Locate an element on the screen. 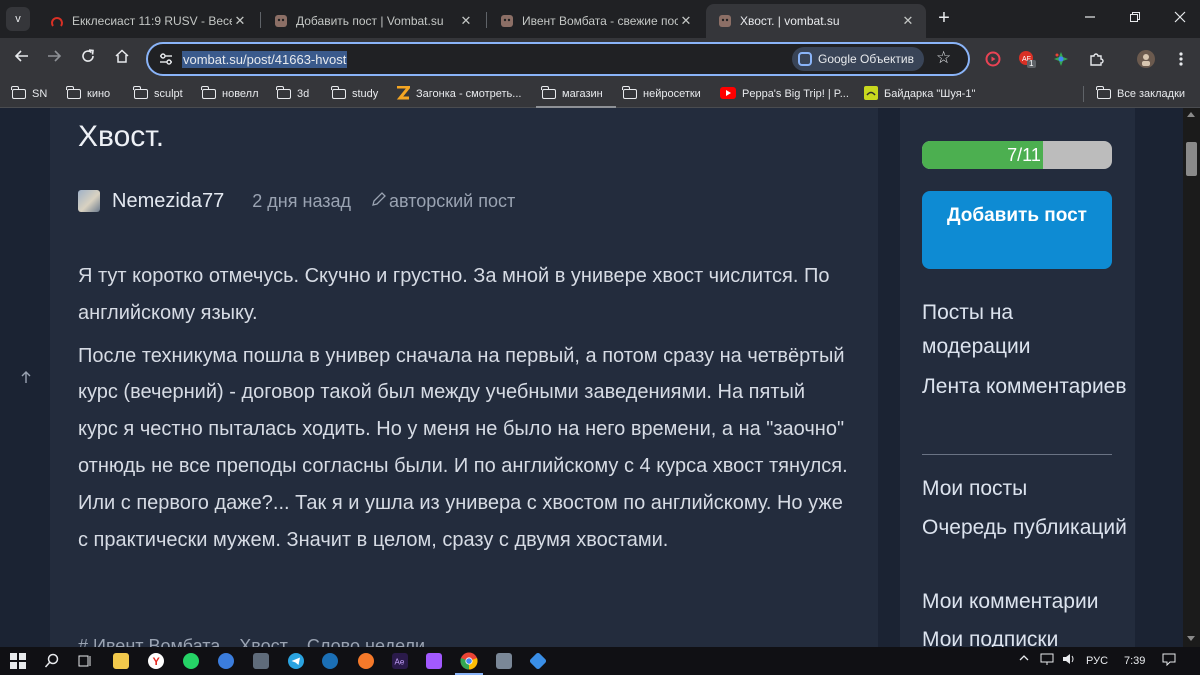 The image size is (1200, 675). windows-start-icon is located at coordinates (18, 661).